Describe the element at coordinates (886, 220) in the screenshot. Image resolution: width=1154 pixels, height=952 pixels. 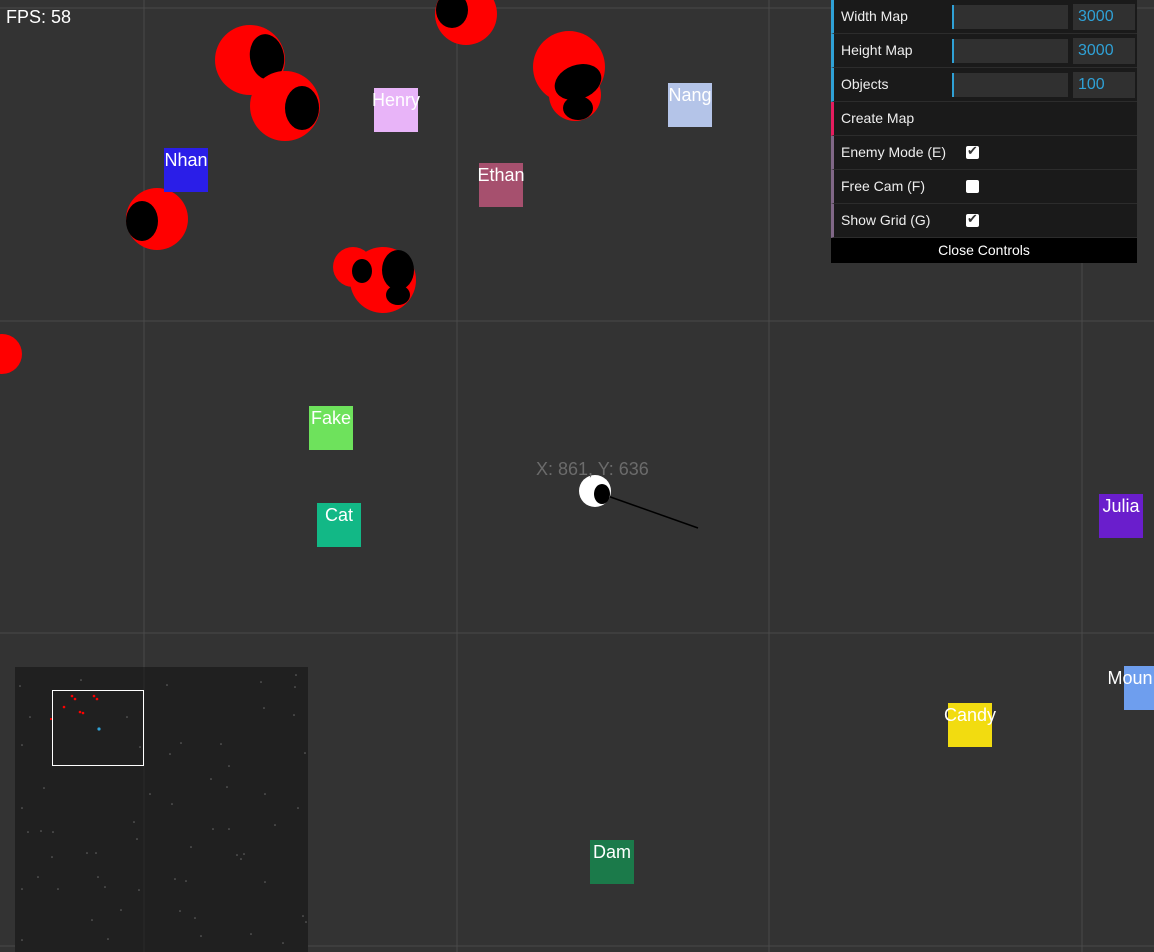
I see `show-grid-label: Show Grid (G)` at that location.